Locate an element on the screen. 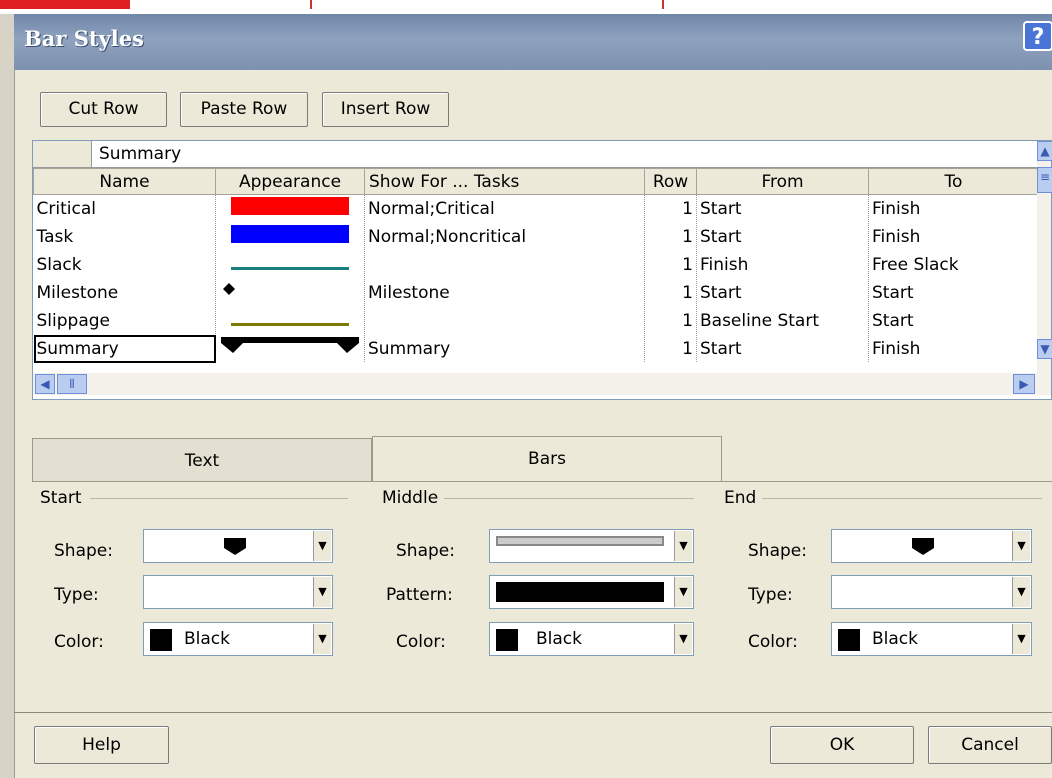  start-color-value: Black is located at coordinates (207, 639).